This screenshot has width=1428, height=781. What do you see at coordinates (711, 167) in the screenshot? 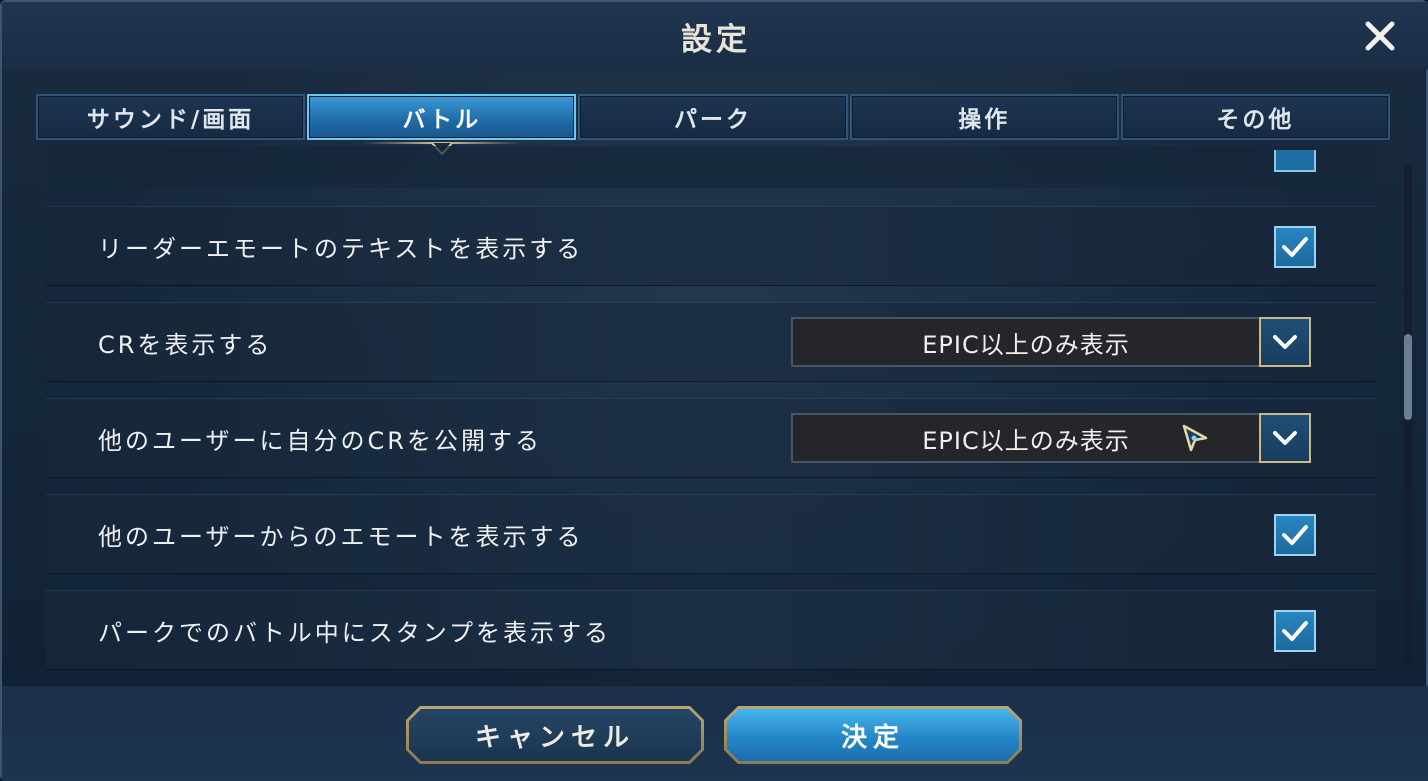
I see `list-item-partial` at bounding box center [711, 167].